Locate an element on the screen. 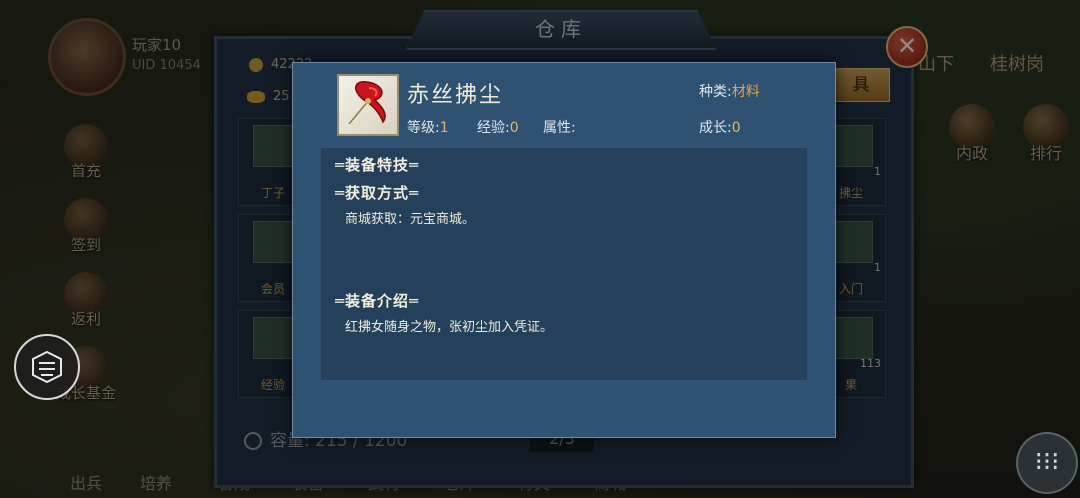 This screenshot has height=498, width=1080. item-type: 种类:材料 is located at coordinates (729, 91).